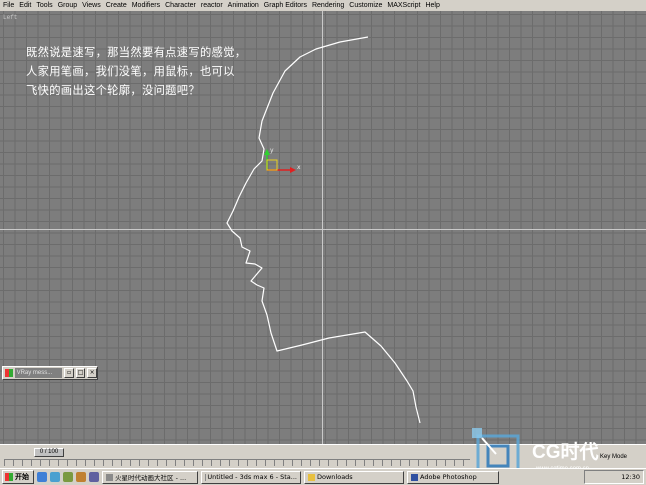 The image size is (646, 485). What do you see at coordinates (180, 5) in the screenshot?
I see `menu-character: Character` at bounding box center [180, 5].